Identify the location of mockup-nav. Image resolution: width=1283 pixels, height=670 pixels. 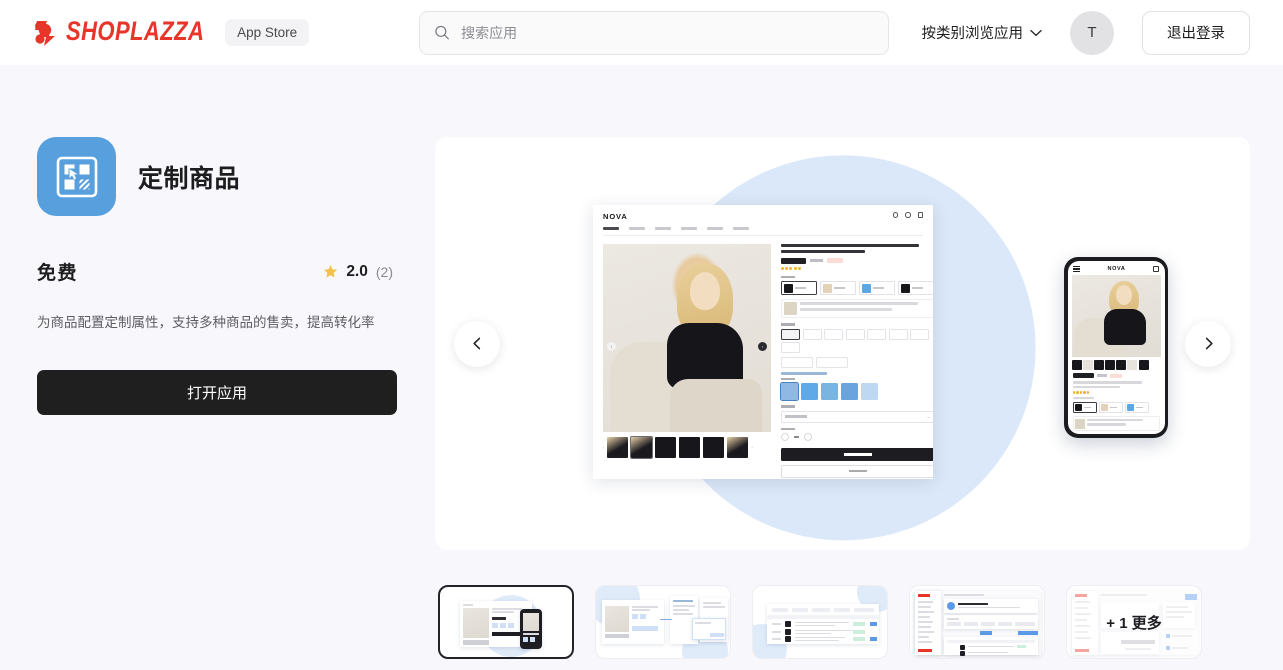
(763, 231).